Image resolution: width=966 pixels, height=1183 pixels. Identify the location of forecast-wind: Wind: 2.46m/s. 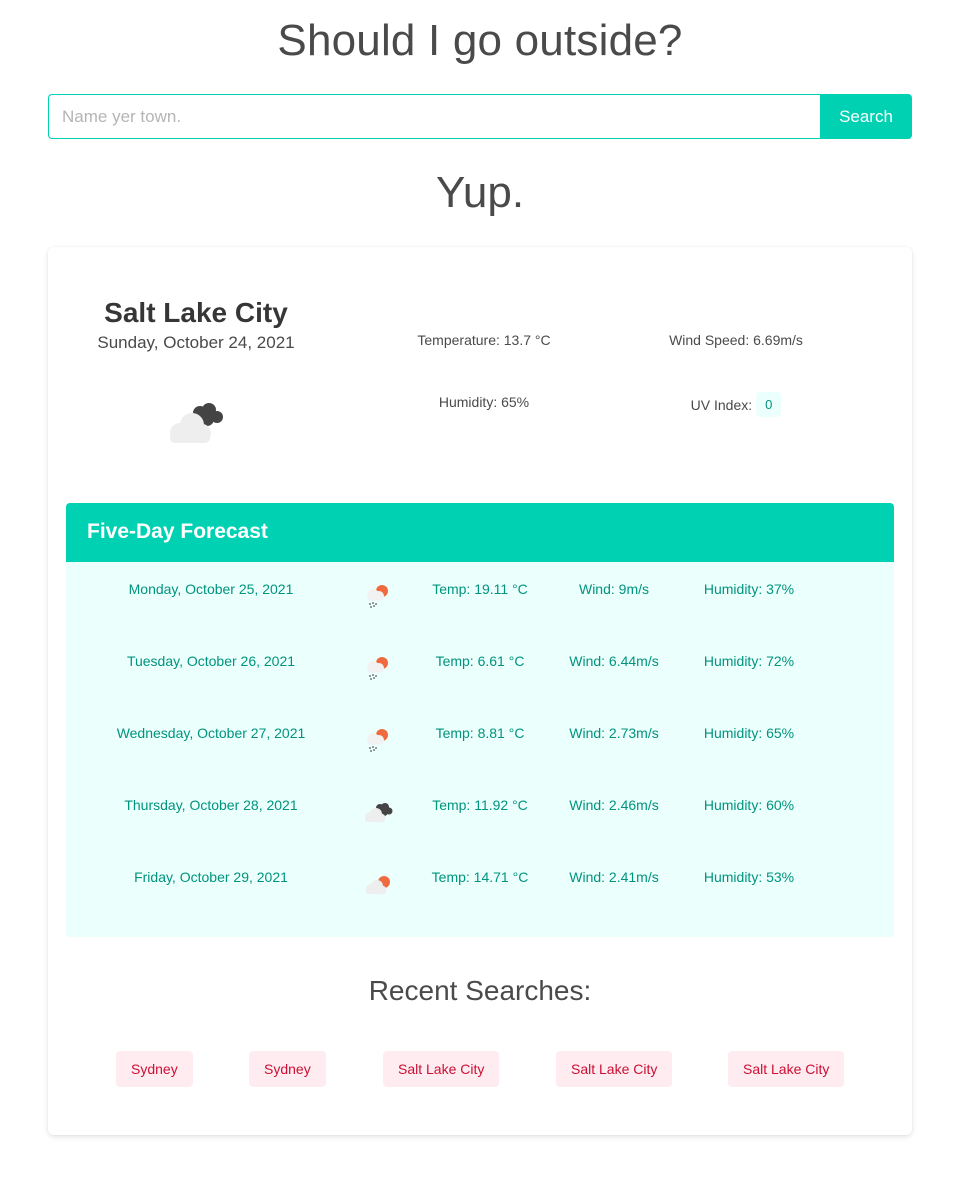
(614, 805).